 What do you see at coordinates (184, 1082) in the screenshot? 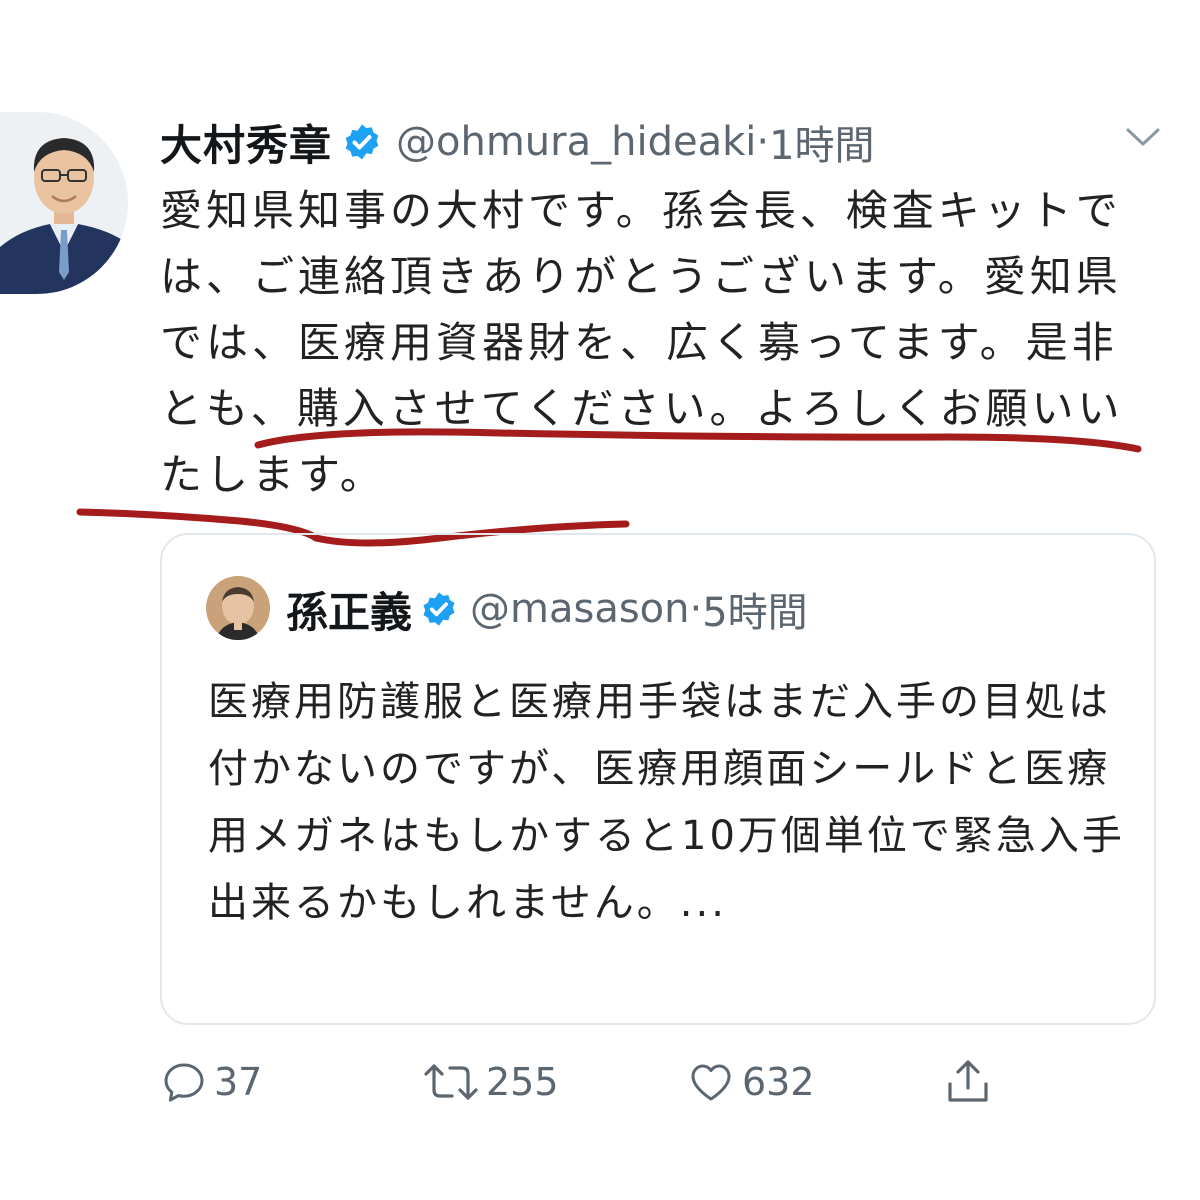
I see `reply-icon` at bounding box center [184, 1082].